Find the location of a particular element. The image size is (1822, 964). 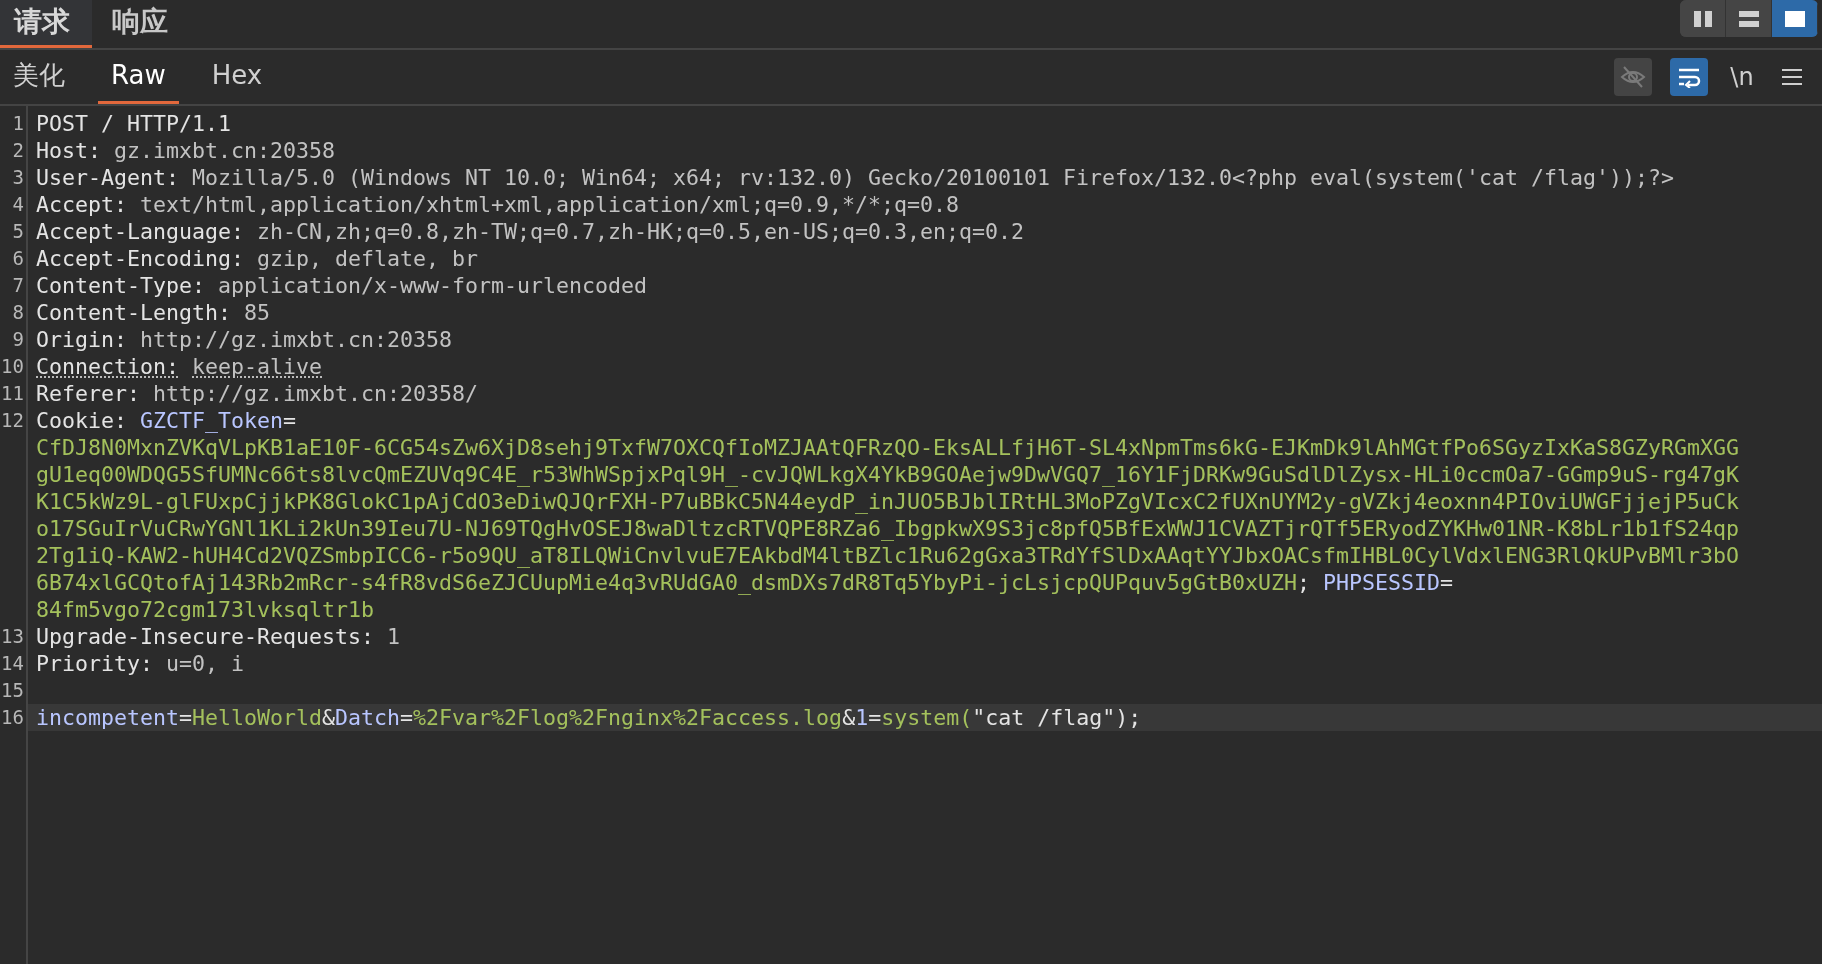

two-columns-icon is located at coordinates (1702, 18).